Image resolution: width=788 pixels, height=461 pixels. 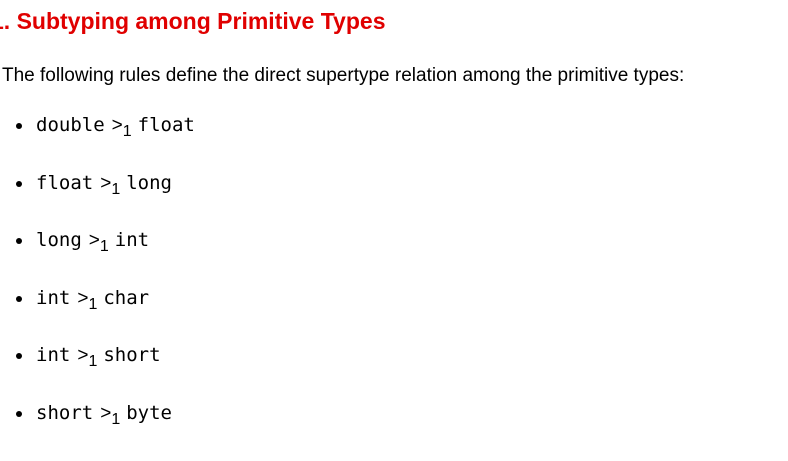 I want to click on subtype-name: float, so click(x=166, y=125).